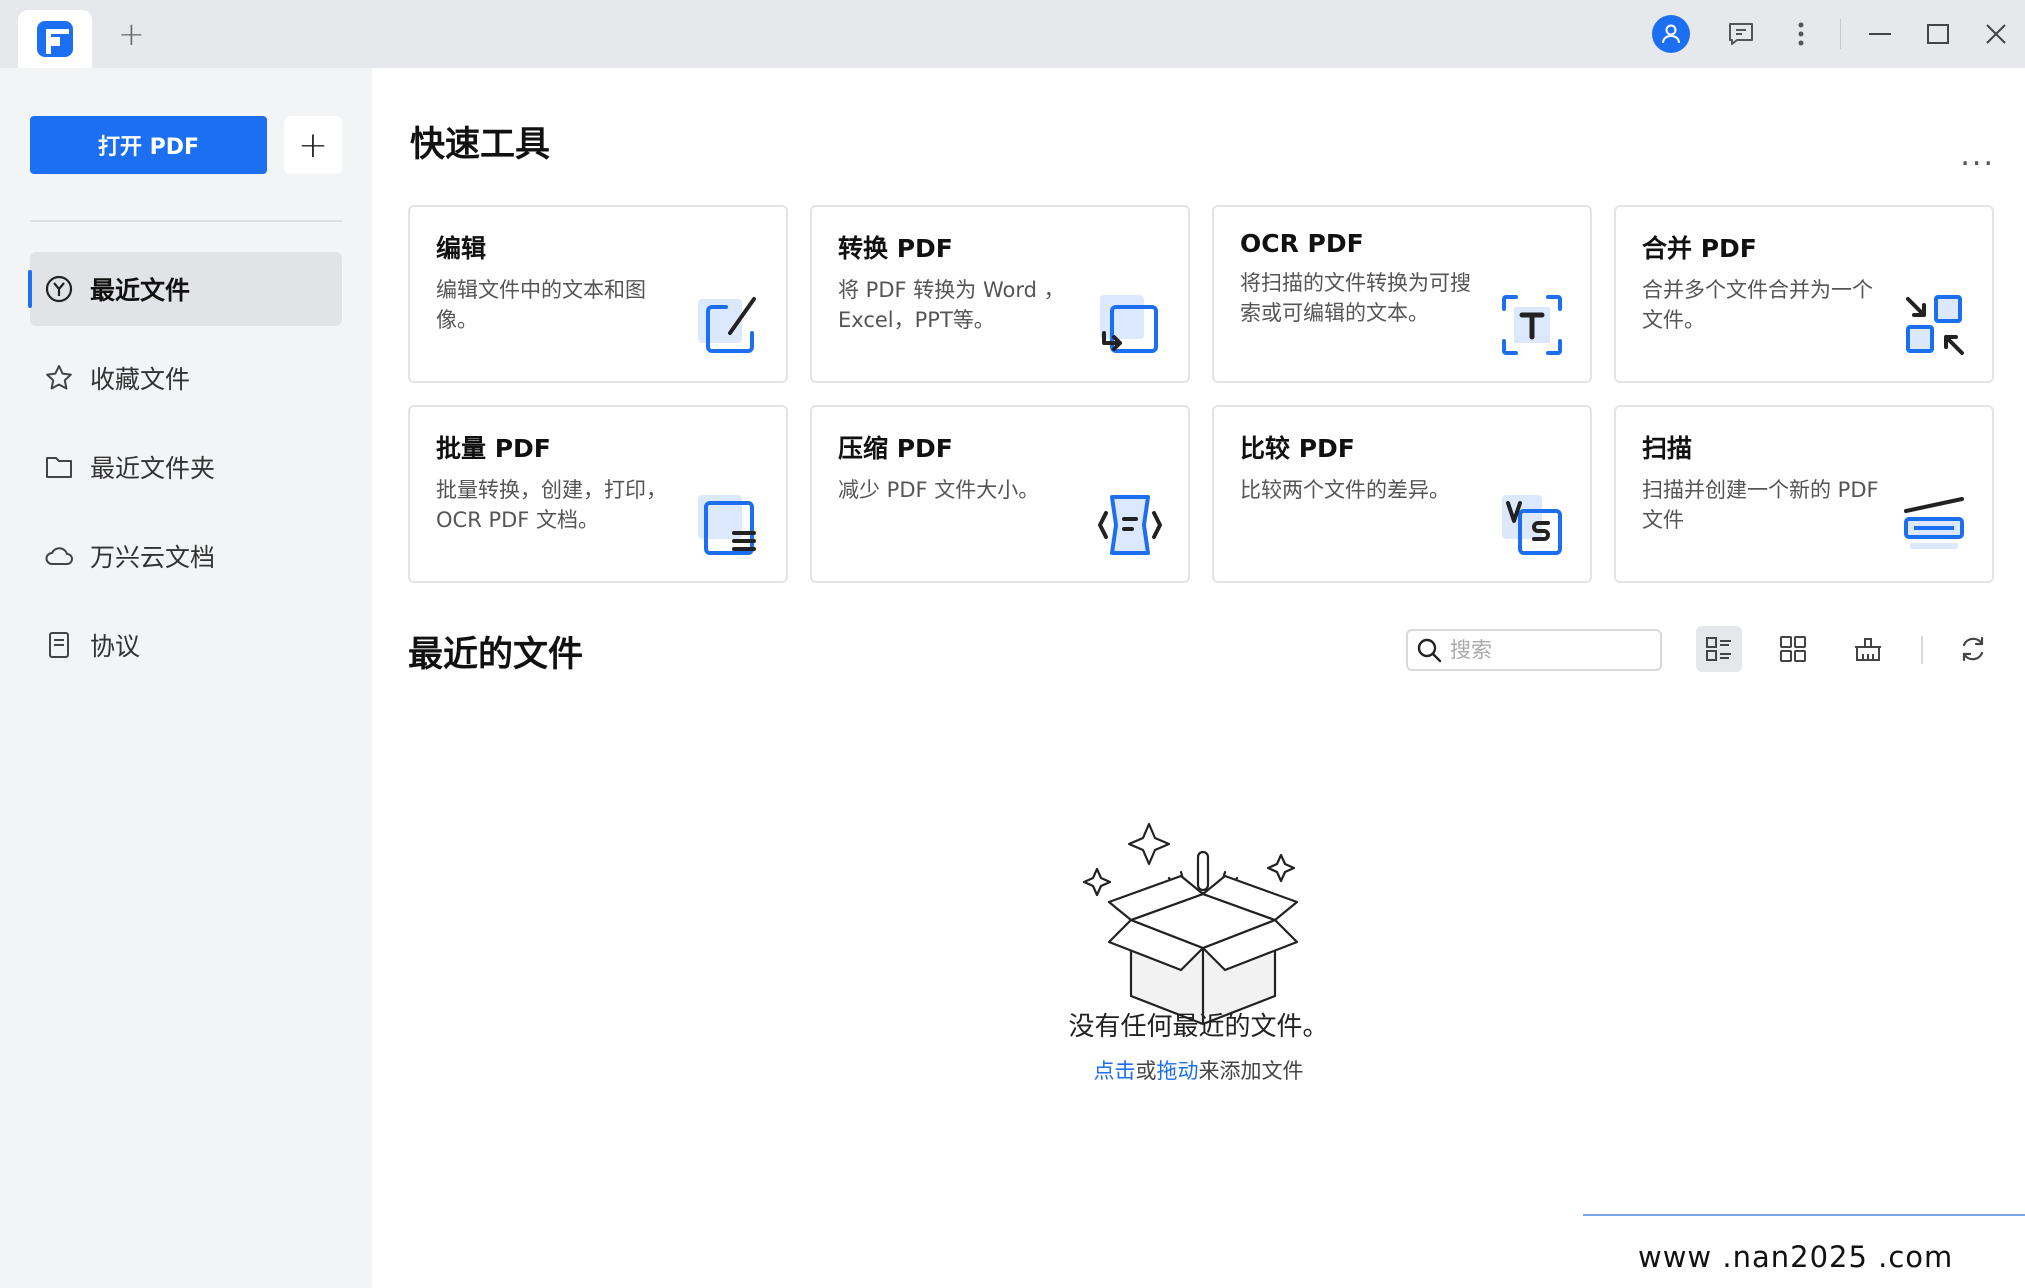  I want to click on sidebar-item-label: 收藏文件, so click(140, 379).